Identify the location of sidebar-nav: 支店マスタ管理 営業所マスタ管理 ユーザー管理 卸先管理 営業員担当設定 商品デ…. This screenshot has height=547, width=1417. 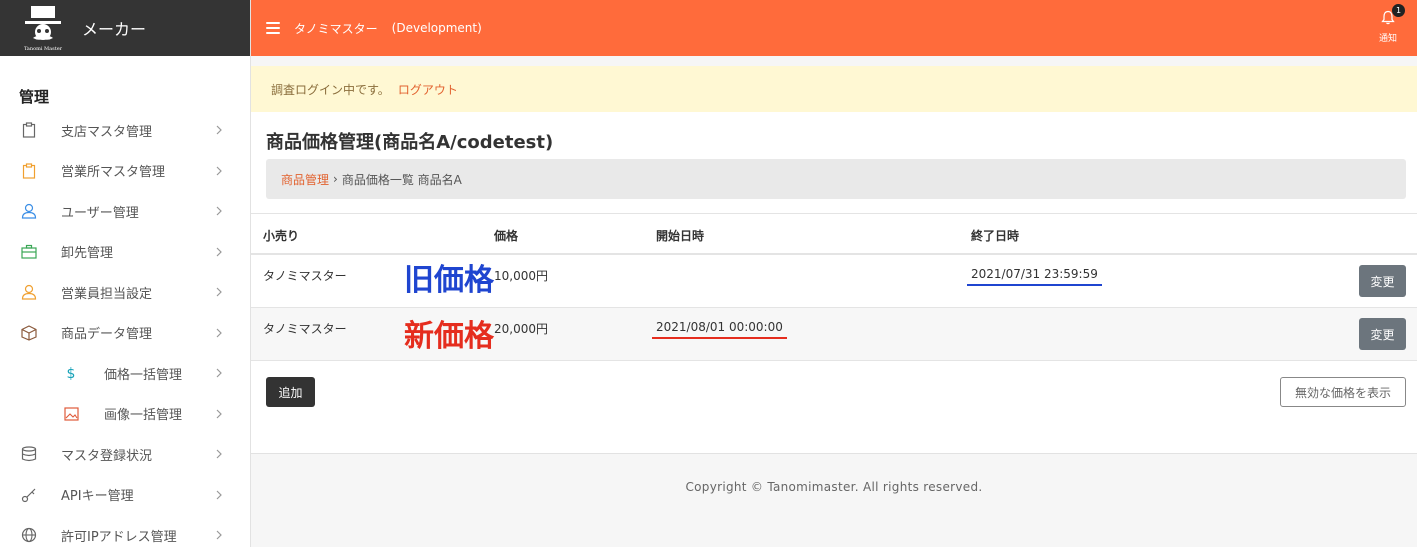
(125, 328).